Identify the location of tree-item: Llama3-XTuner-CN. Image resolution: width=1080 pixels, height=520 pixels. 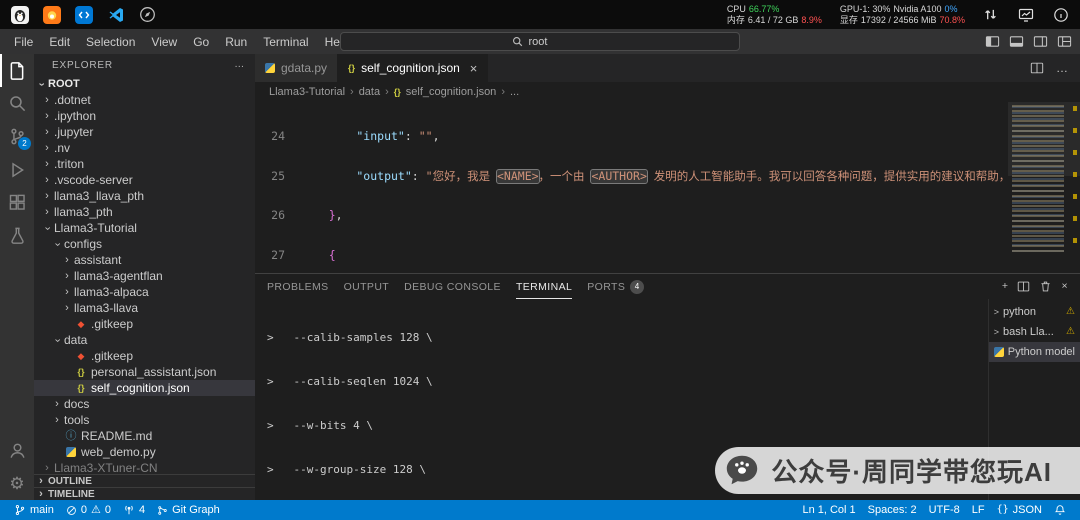
(144, 467).